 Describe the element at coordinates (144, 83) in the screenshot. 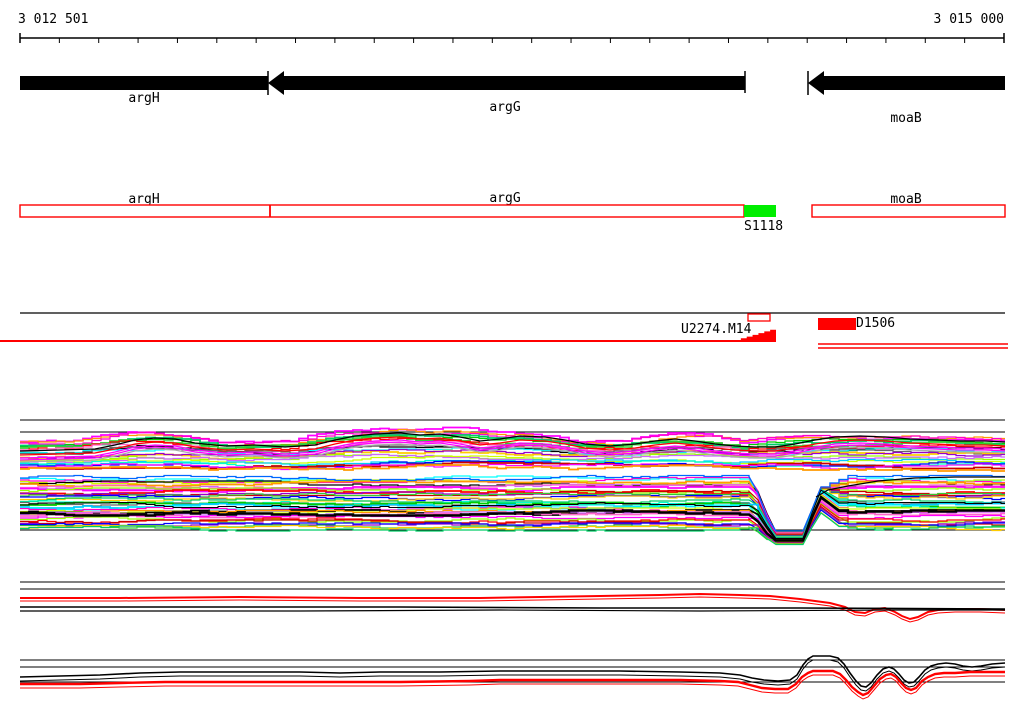

I see `gene-arrow-argh` at that location.